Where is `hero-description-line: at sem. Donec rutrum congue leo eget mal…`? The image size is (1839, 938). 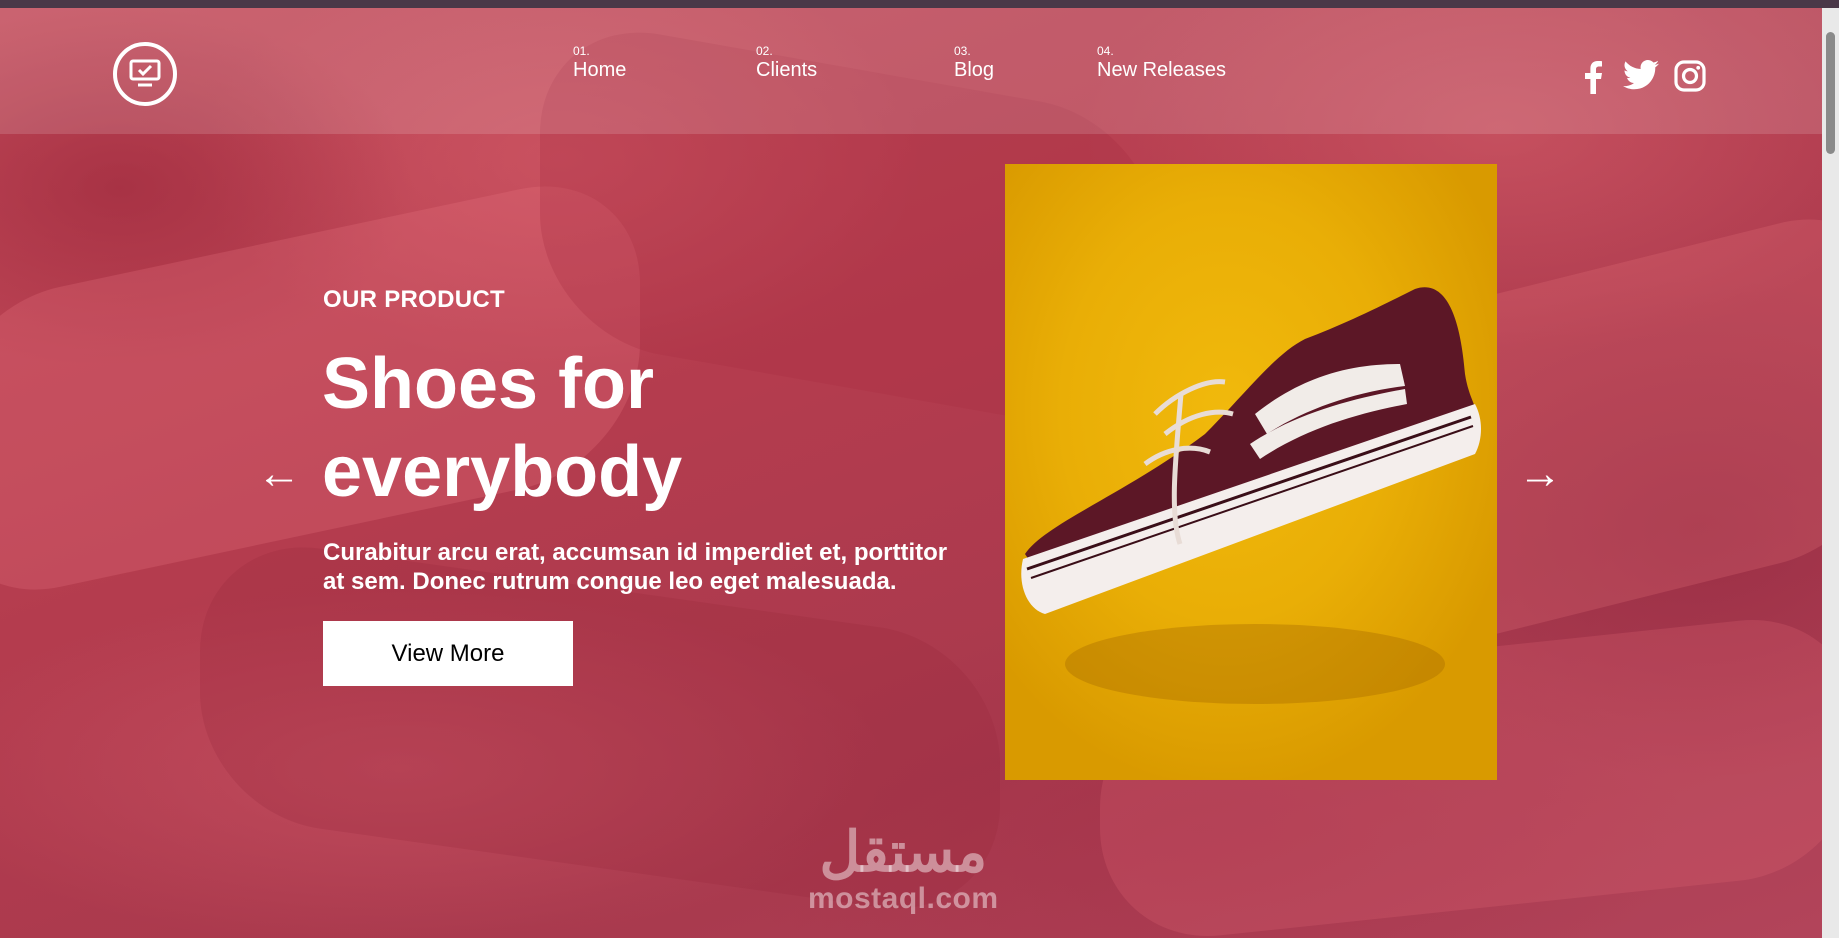
hero-description-line: at sem. Donec rutrum congue leo eget mal… is located at coordinates (610, 581).